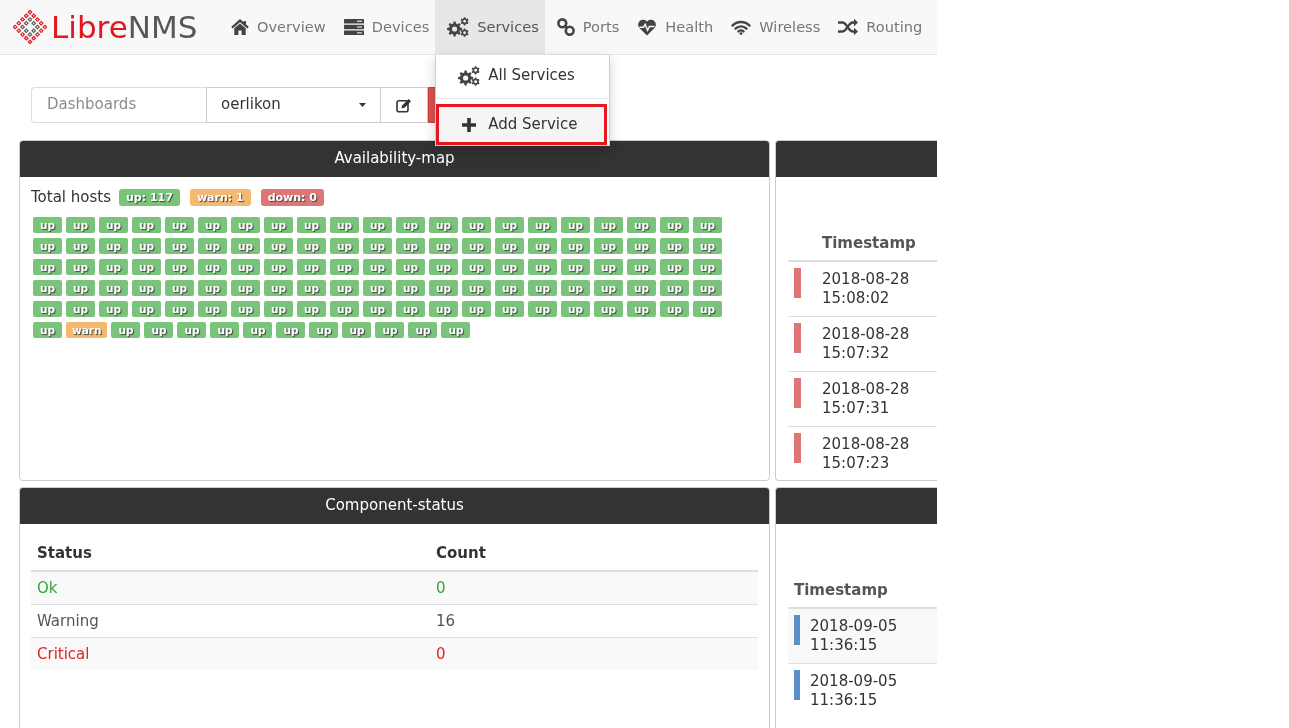 The height and width of the screenshot is (728, 1289). Describe the element at coordinates (404, 105) in the screenshot. I see `edit-button` at that location.